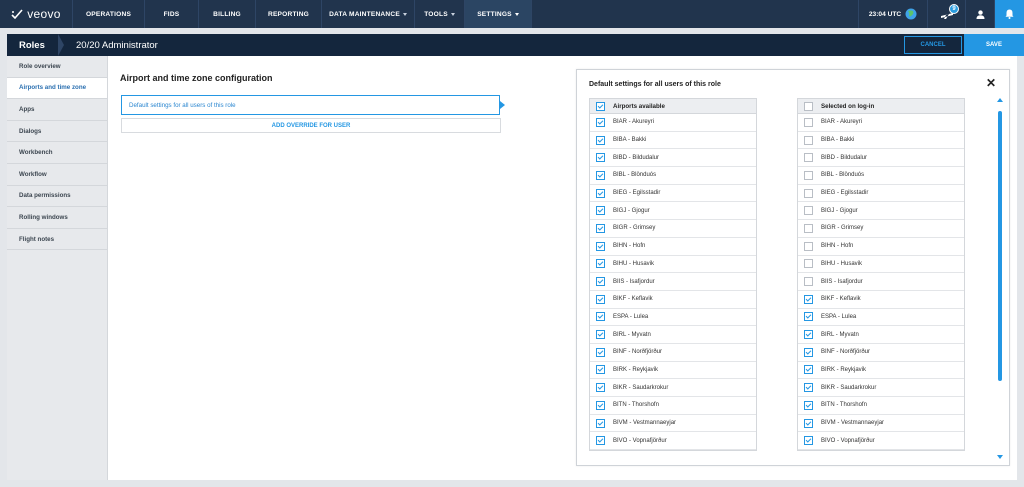 This screenshot has width=1024, height=487. I want to click on utc-clock: 23:04 UTC, so click(892, 14).